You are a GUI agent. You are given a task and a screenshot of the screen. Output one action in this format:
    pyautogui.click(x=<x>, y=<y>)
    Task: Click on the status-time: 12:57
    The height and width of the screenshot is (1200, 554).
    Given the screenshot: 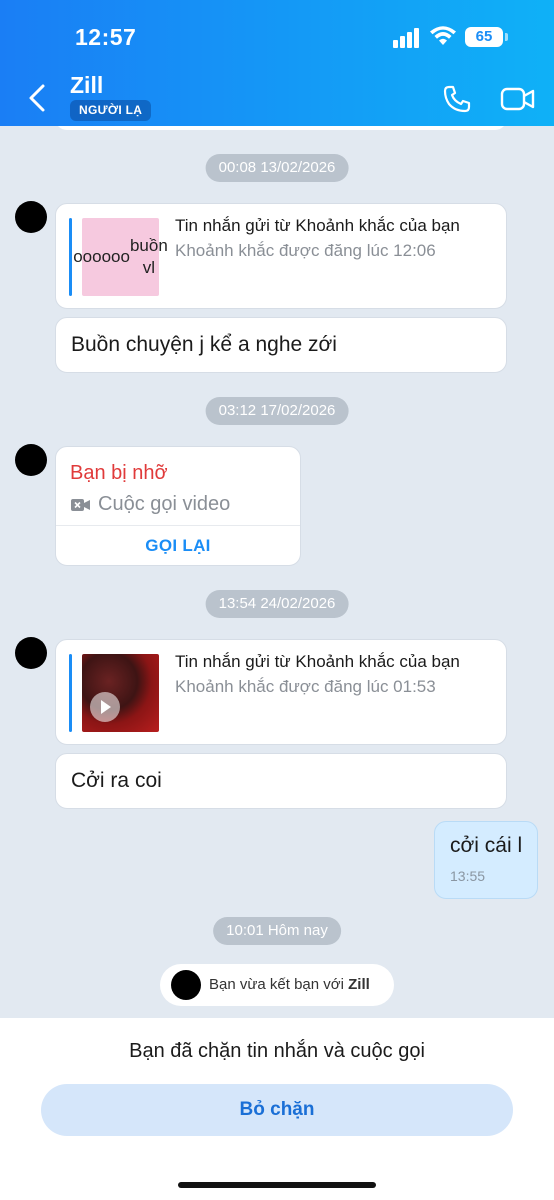 What is the action you would take?
    pyautogui.click(x=106, y=37)
    